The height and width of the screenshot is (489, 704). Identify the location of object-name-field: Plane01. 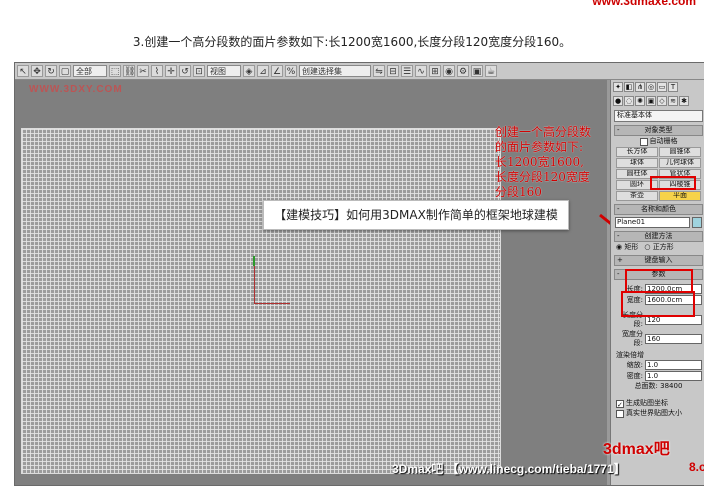
(652, 222).